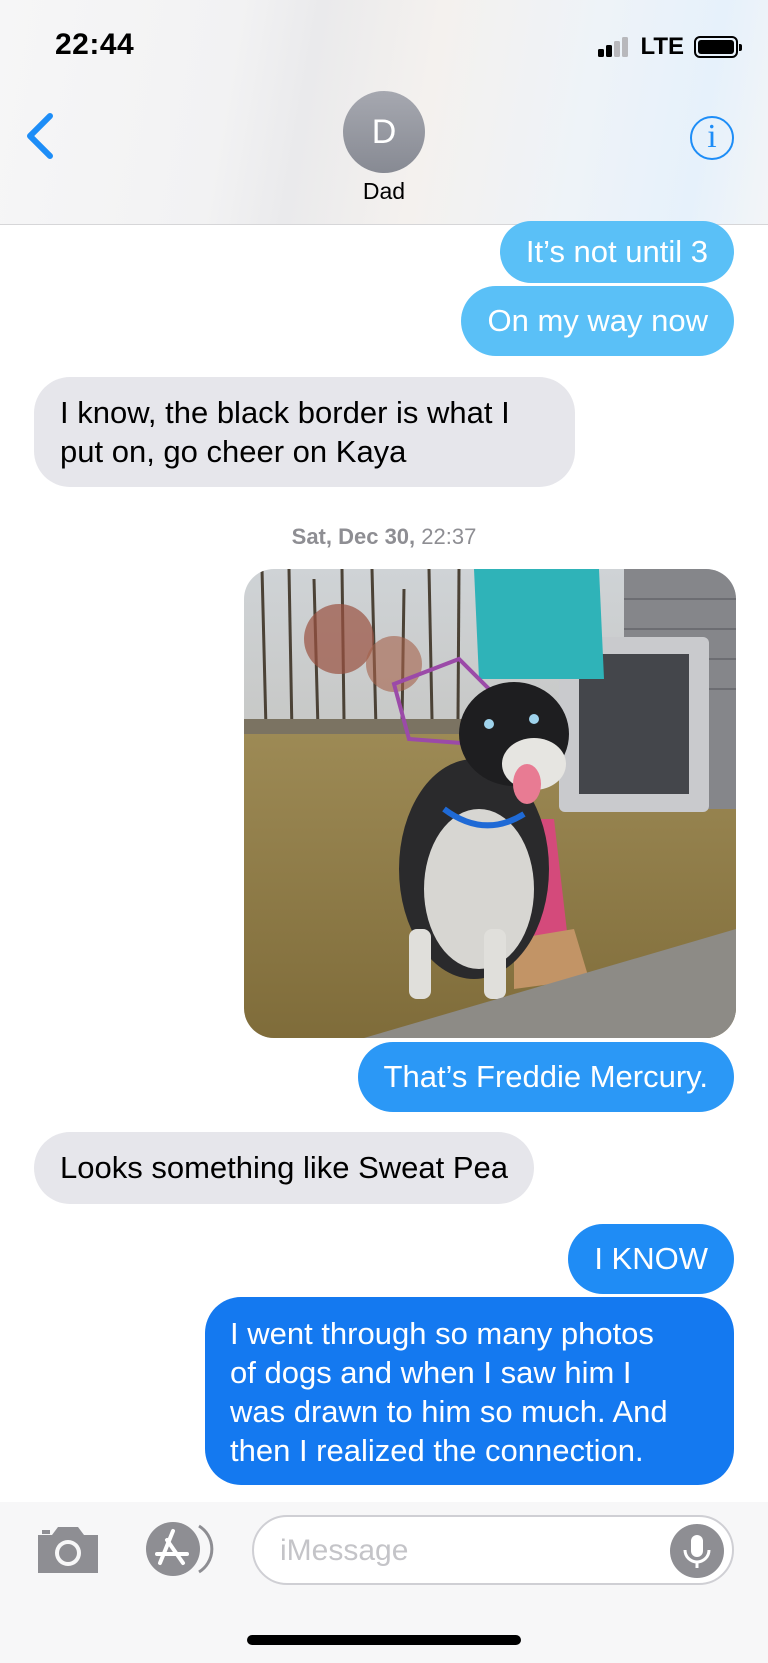 The image size is (768, 1663). I want to click on message-text-line: I went through so many photos, so click(442, 1333).